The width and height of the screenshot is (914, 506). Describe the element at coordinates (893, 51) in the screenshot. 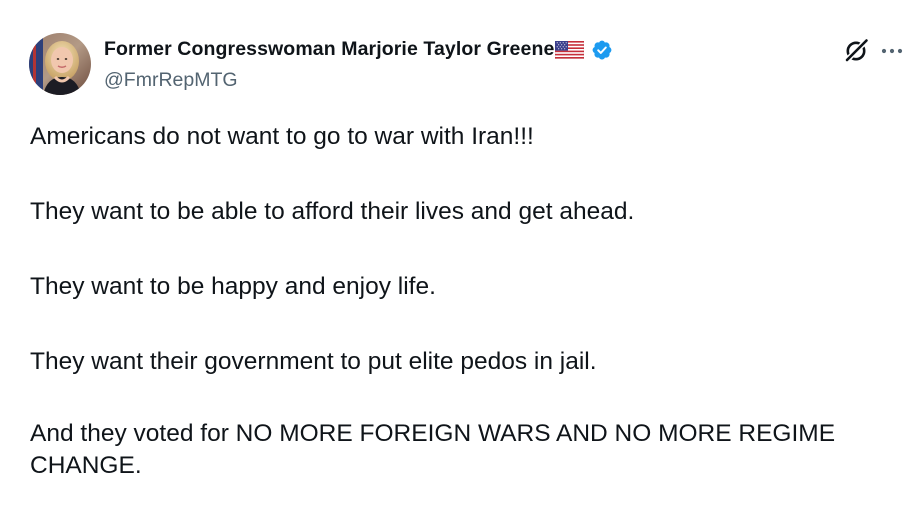

I see `more-options-icon` at that location.